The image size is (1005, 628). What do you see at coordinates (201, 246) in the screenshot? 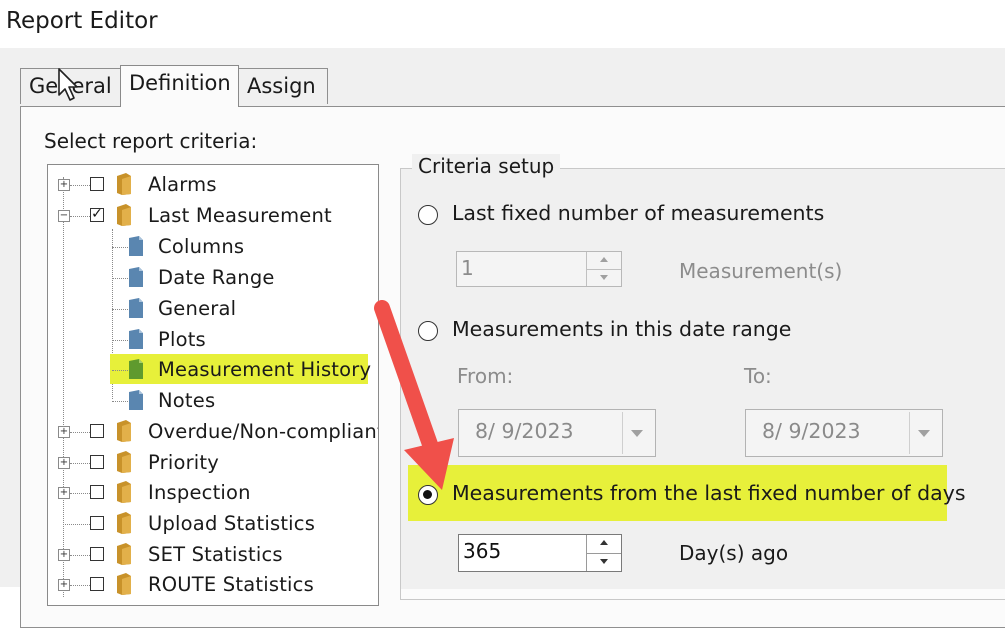
I see `tree-item-label: Columns` at bounding box center [201, 246].